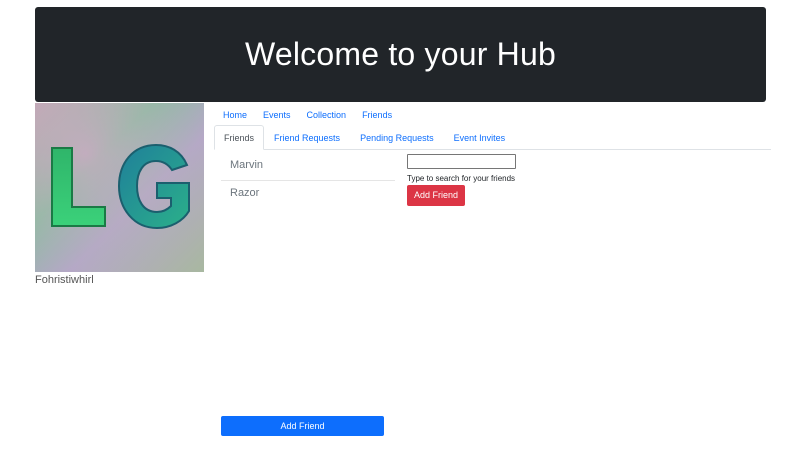  Describe the element at coordinates (480, 137) in the screenshot. I see `tab-event-invites: Event Invites` at that location.